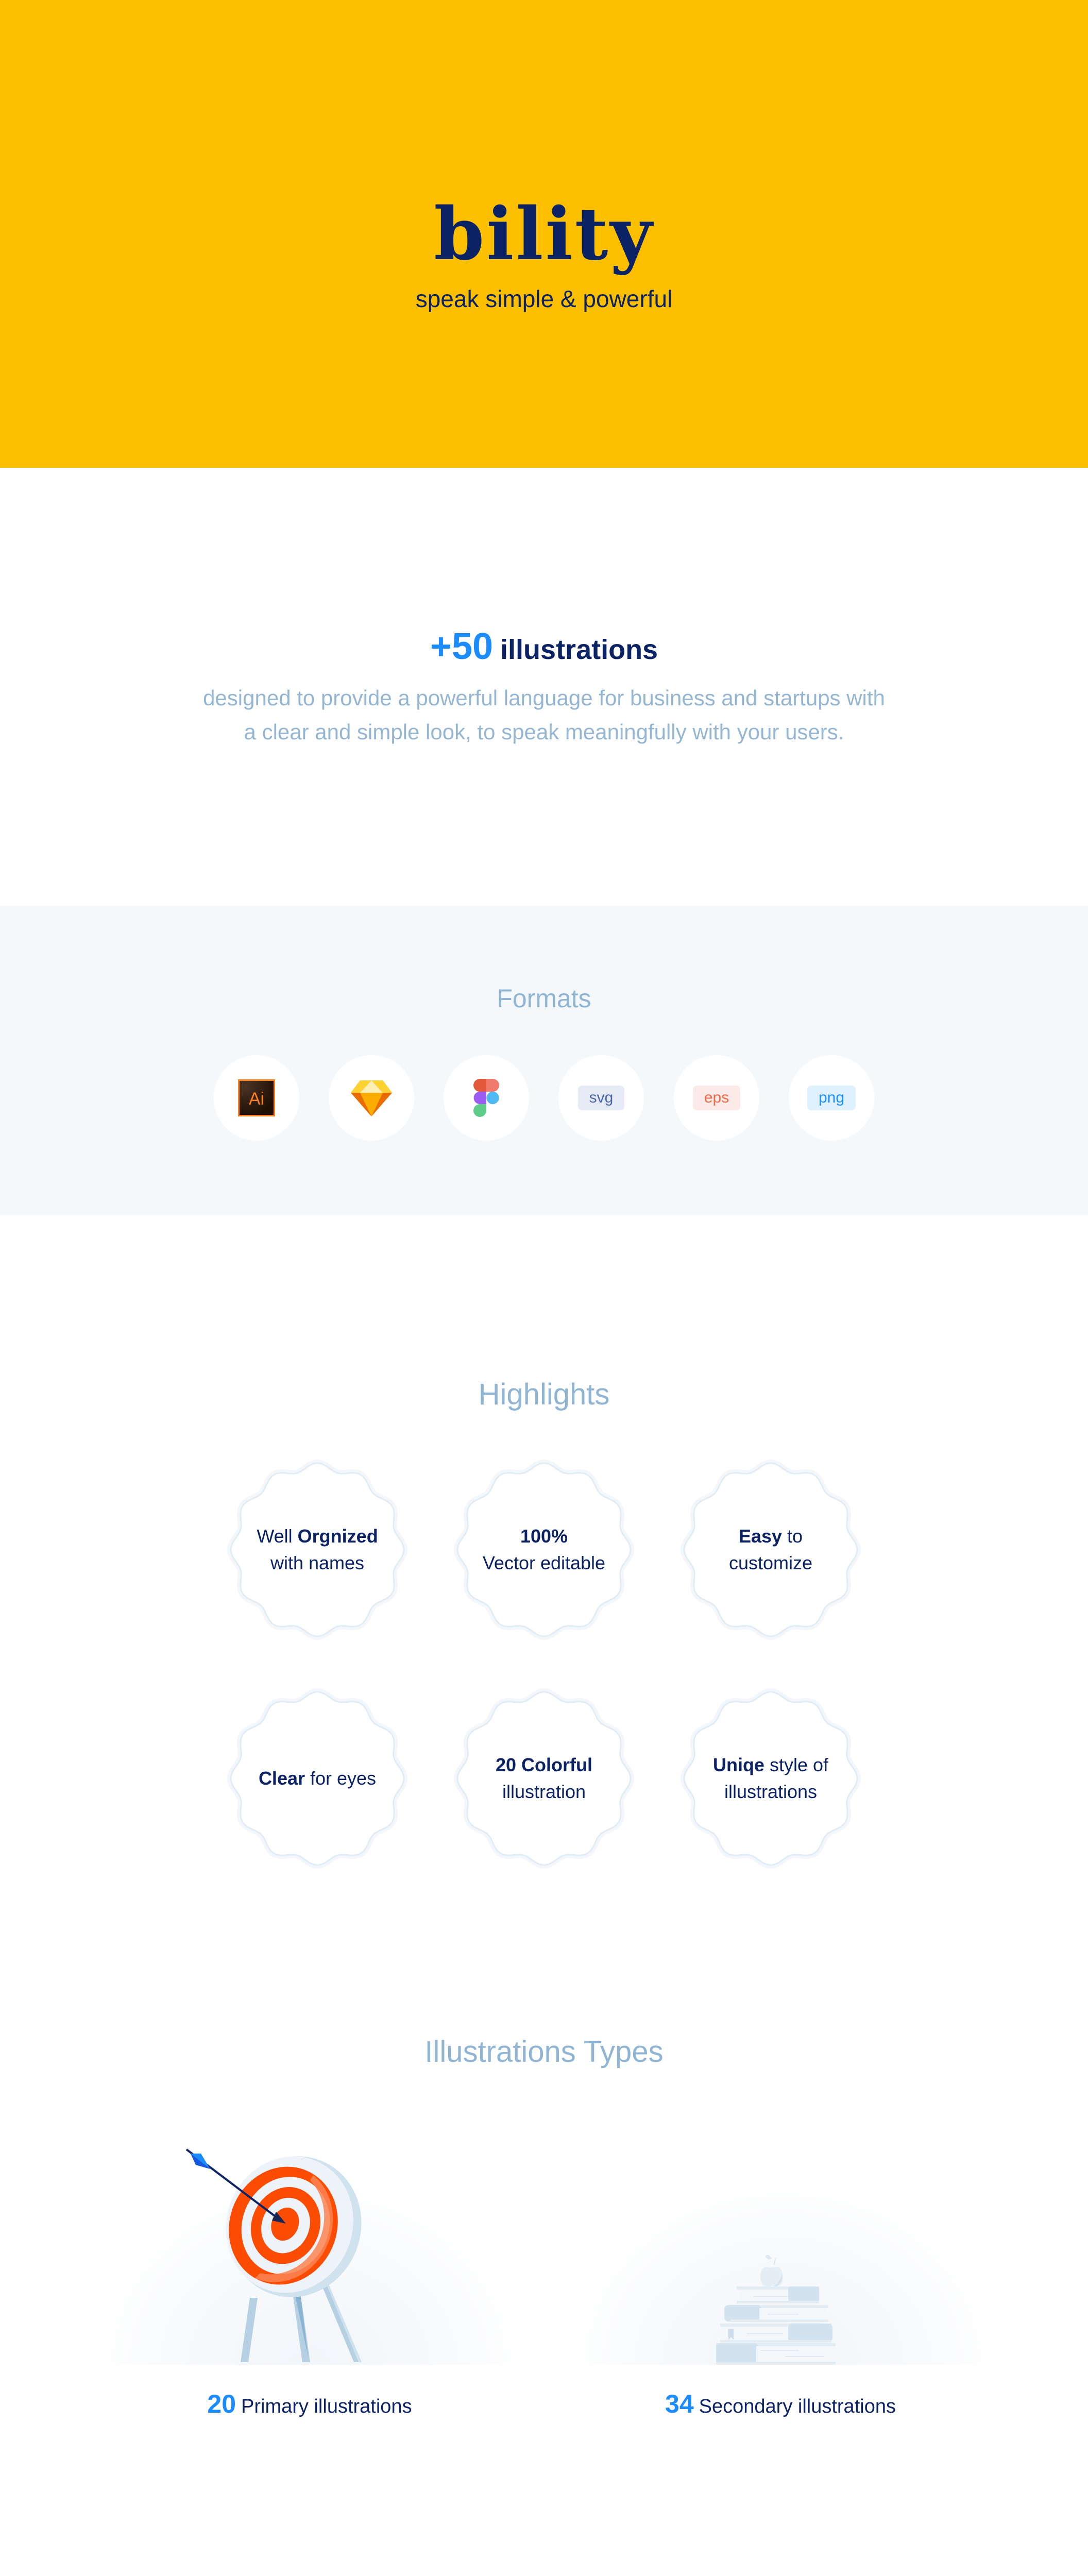  I want to click on brand-logo: bility, so click(544, 234).